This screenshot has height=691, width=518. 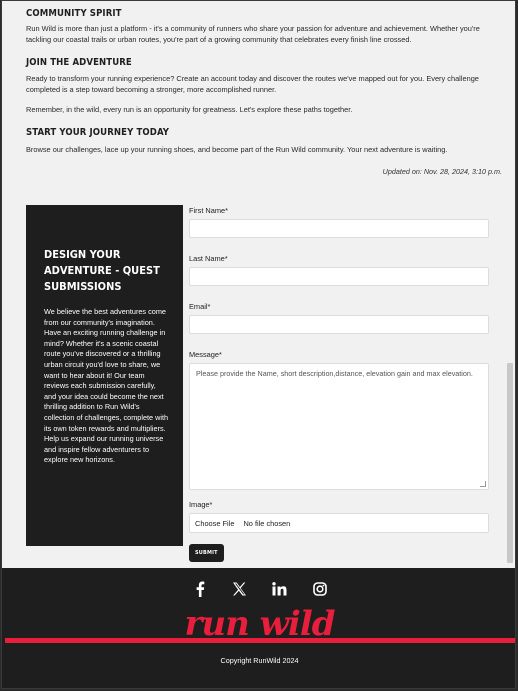 What do you see at coordinates (200, 306) in the screenshot?
I see `email-label: Email*` at bounding box center [200, 306].